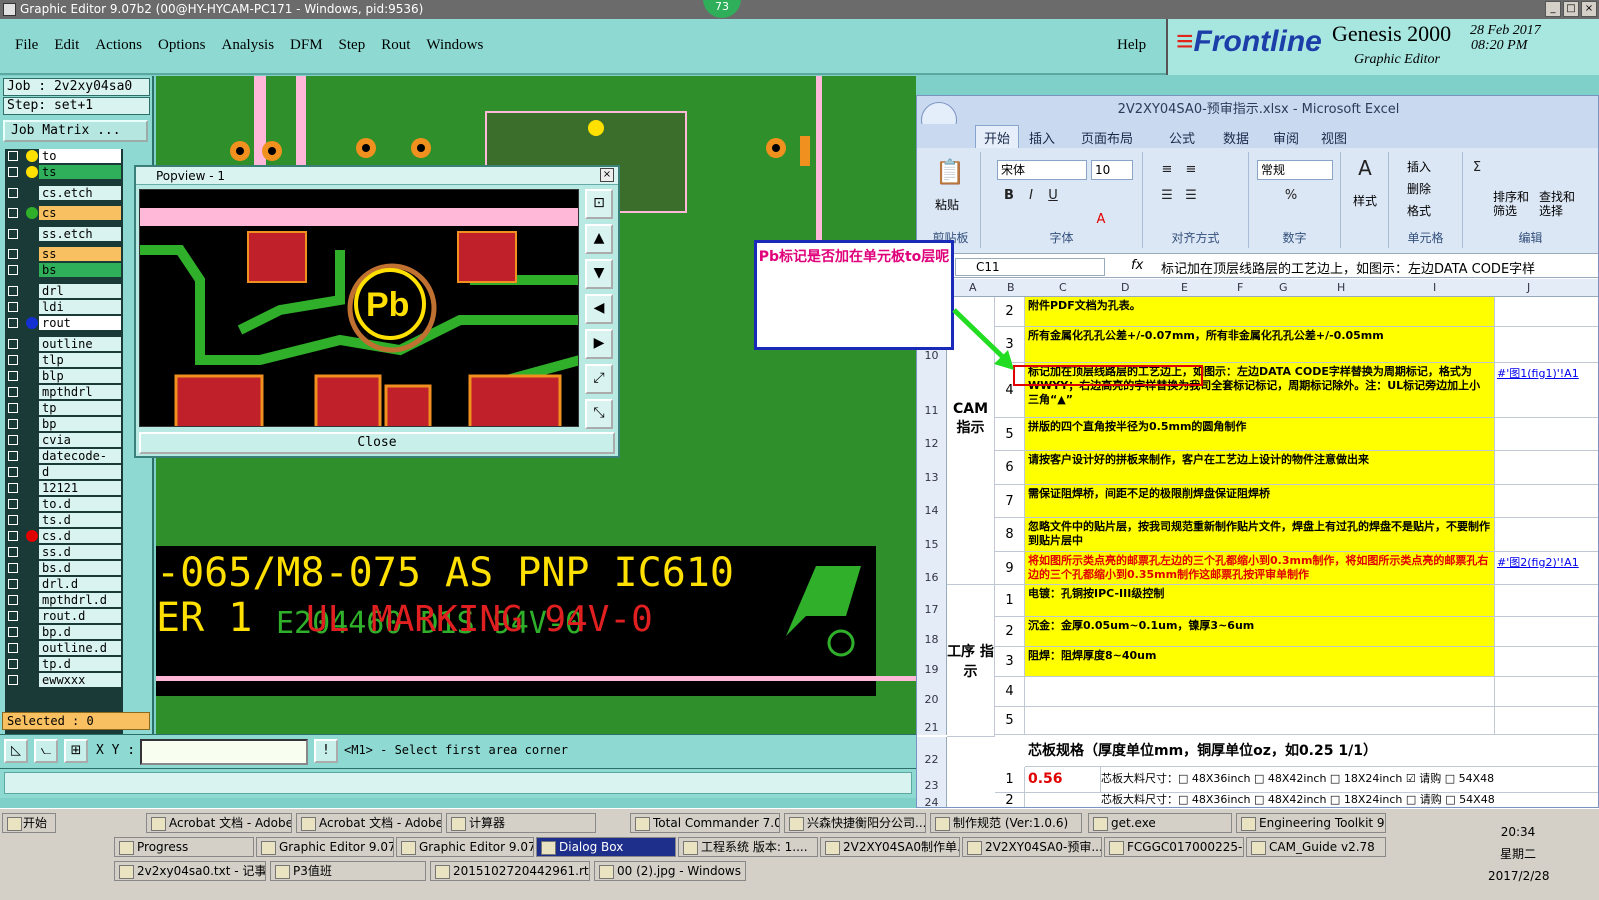 Image resolution: width=1599 pixels, height=900 pixels. Describe the element at coordinates (1260, 662) in the screenshot. I see `instruction-cell: 阻焊：阻焊厚度8~40um` at that location.